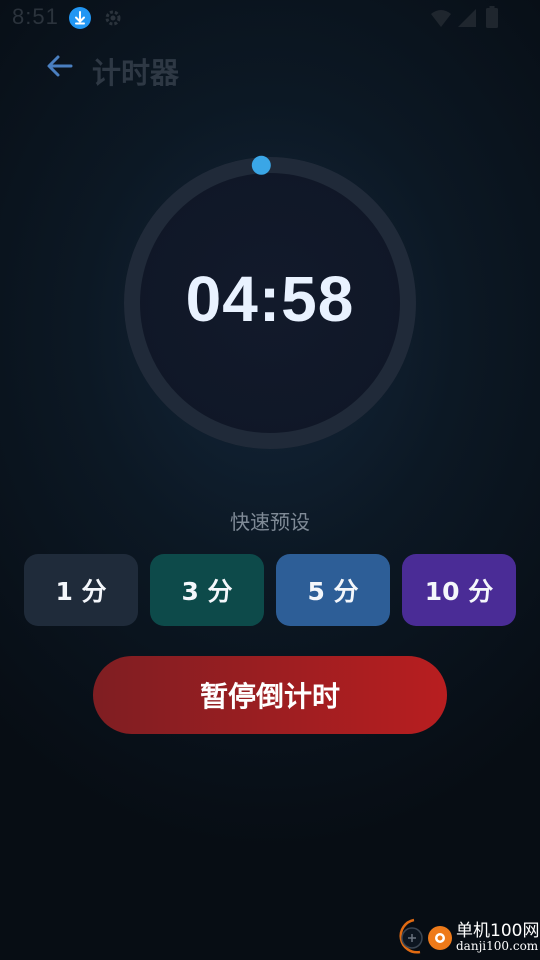  Describe the element at coordinates (333, 590) in the screenshot. I see `preset-5-minute-button: 5 分` at that location.